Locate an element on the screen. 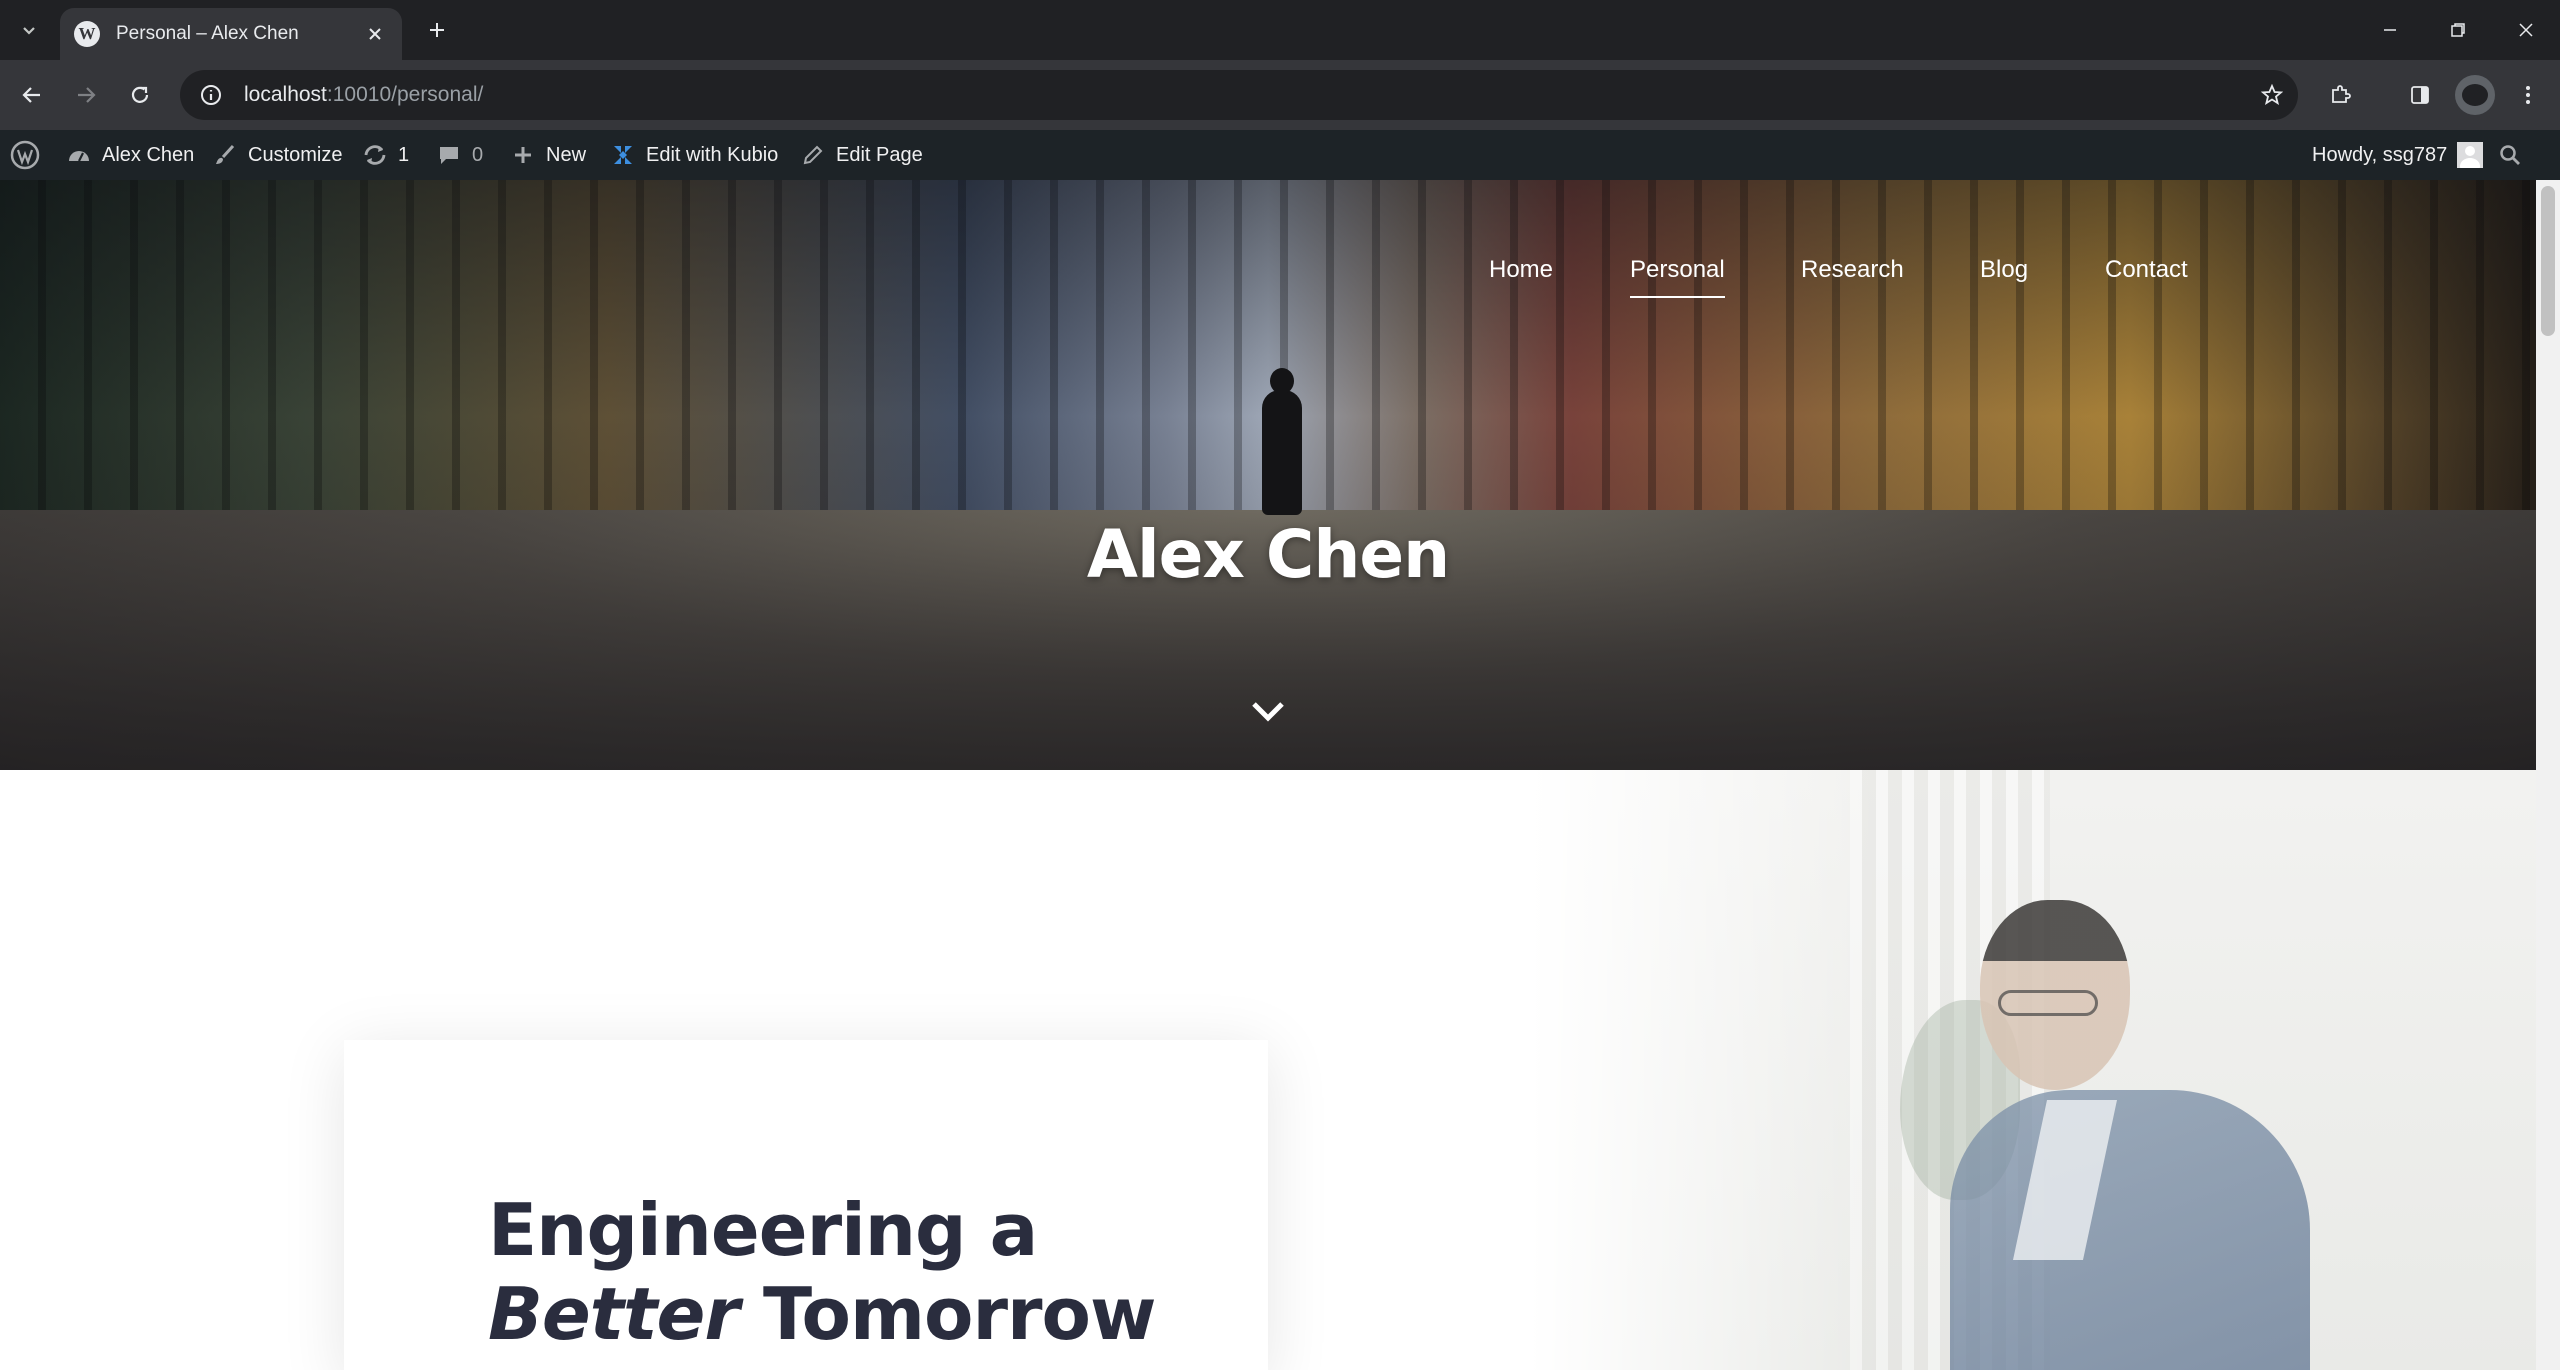 The width and height of the screenshot is (2560, 1370). heading-line-1: Engineering a is located at coordinates (763, 1230).